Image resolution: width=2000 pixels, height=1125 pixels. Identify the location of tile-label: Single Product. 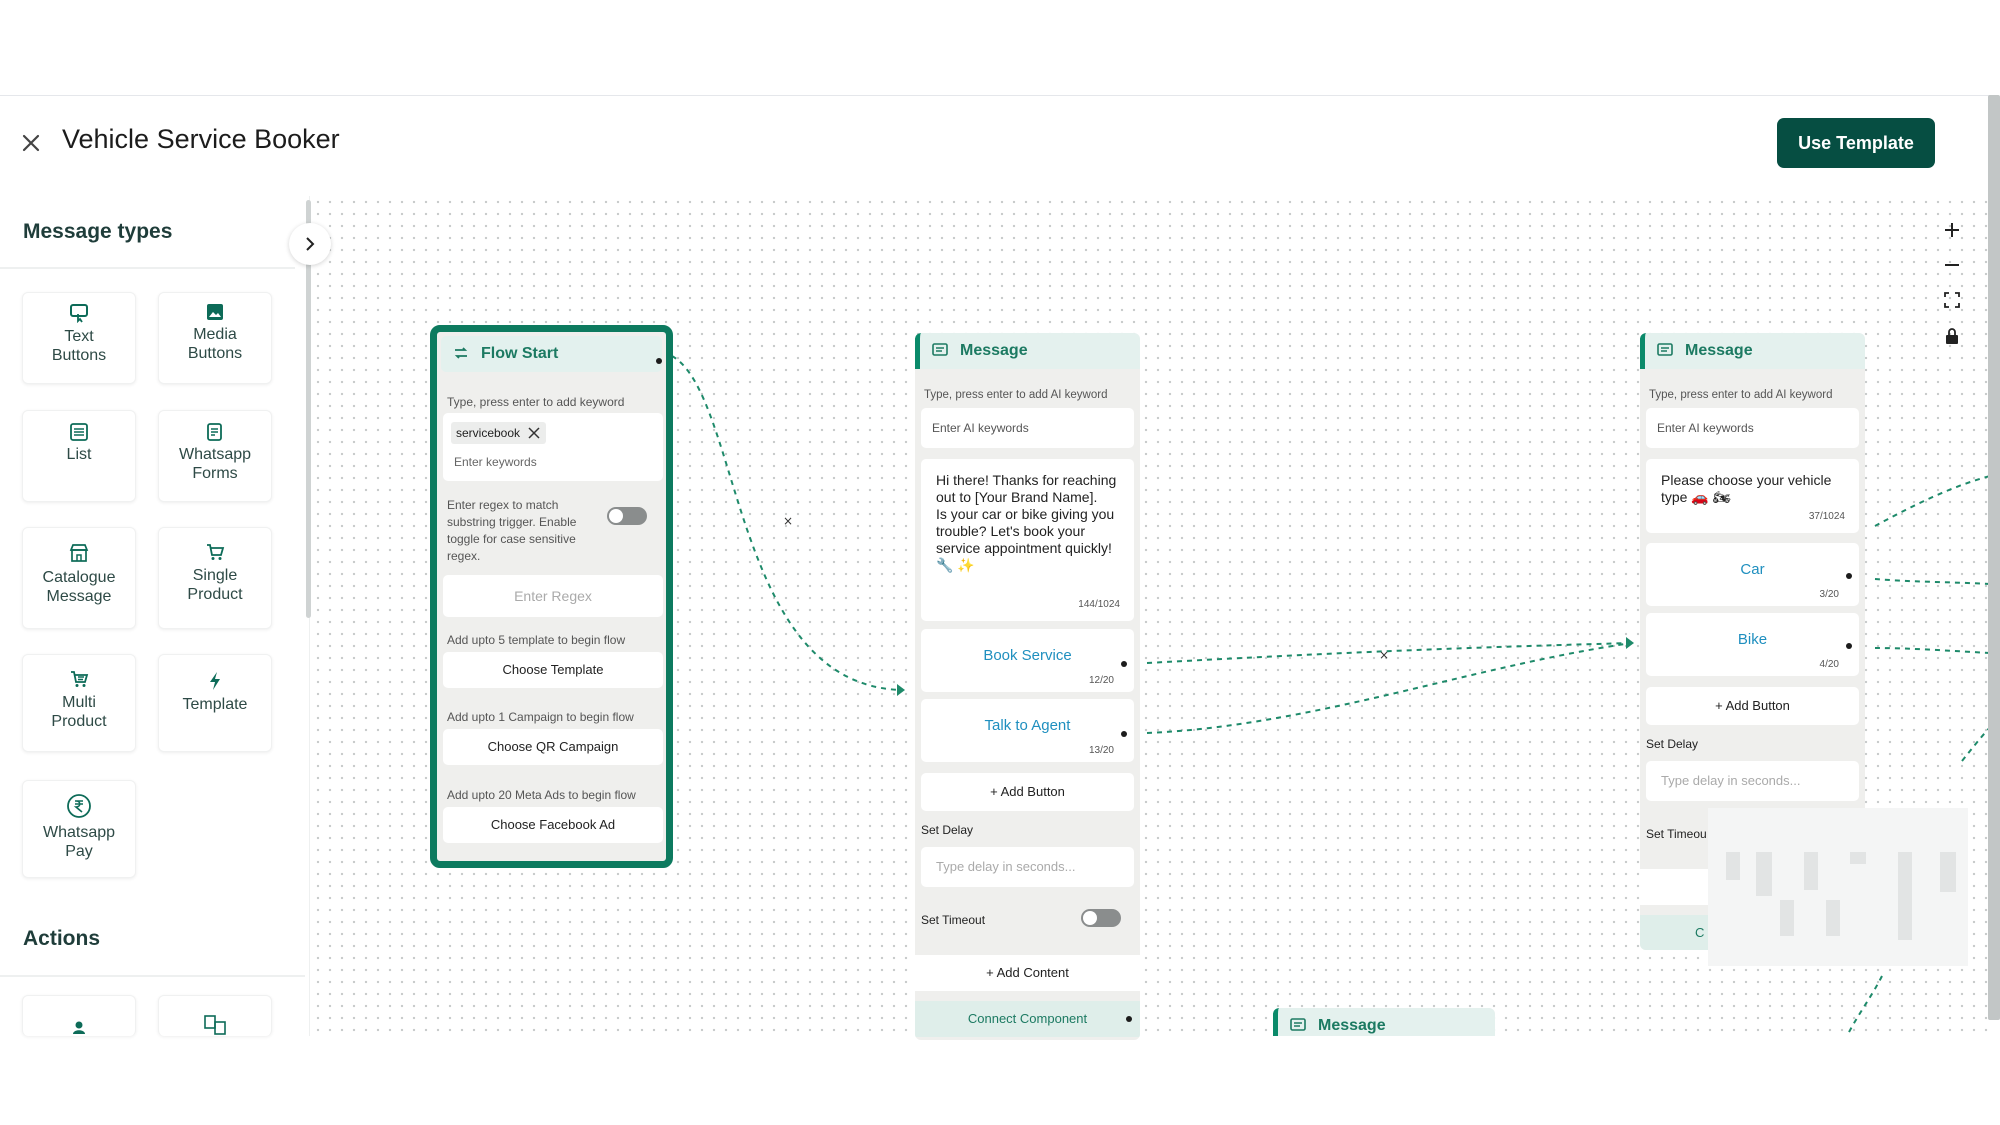
(215, 585).